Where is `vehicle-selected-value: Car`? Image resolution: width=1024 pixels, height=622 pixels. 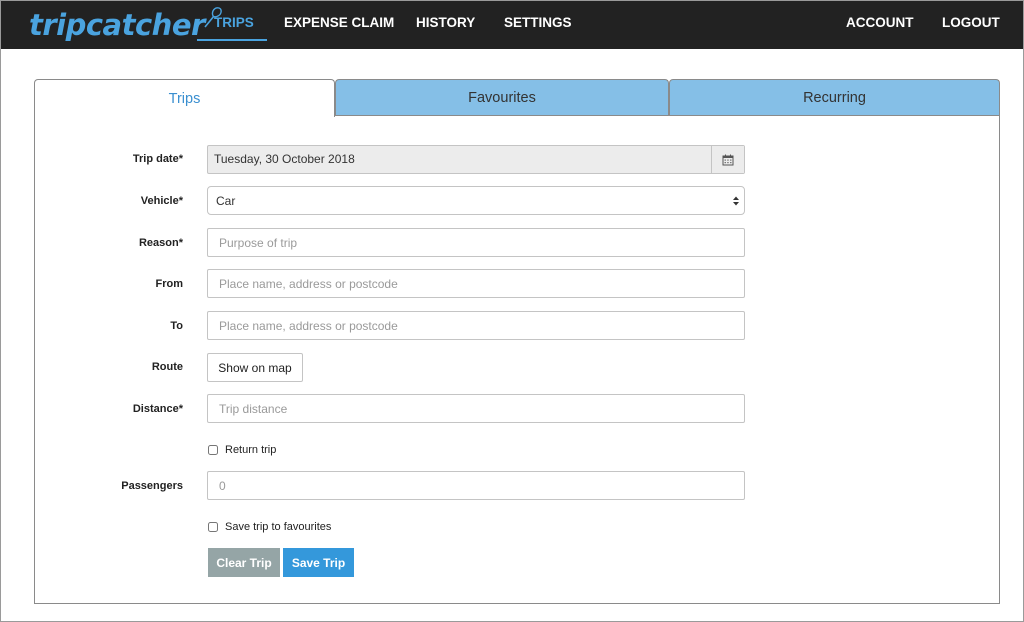
vehicle-selected-value: Car is located at coordinates (226, 200).